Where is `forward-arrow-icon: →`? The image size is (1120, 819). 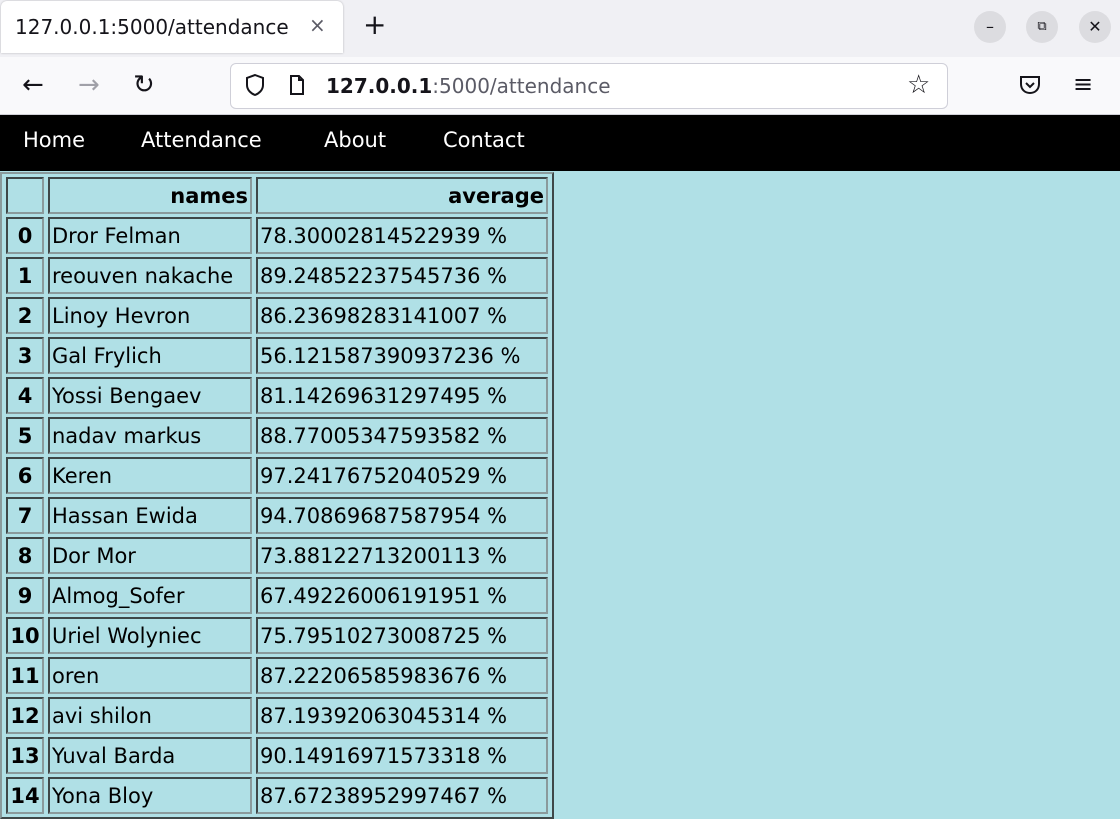
forward-arrow-icon: → is located at coordinates (89, 85).